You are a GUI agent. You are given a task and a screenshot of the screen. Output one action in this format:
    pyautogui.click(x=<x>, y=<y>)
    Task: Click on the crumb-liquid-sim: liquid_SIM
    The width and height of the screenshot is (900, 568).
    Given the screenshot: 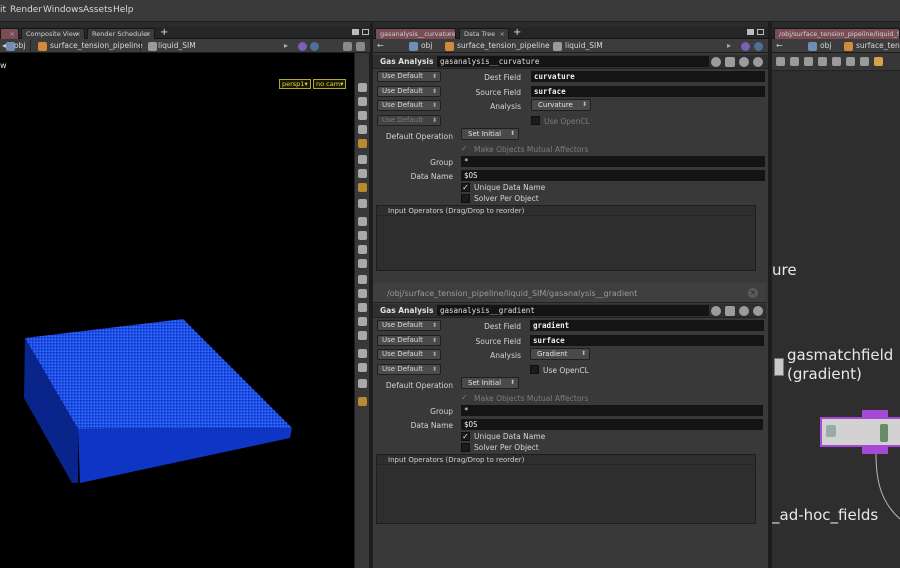 What is the action you would take?
    pyautogui.click(x=177, y=46)
    